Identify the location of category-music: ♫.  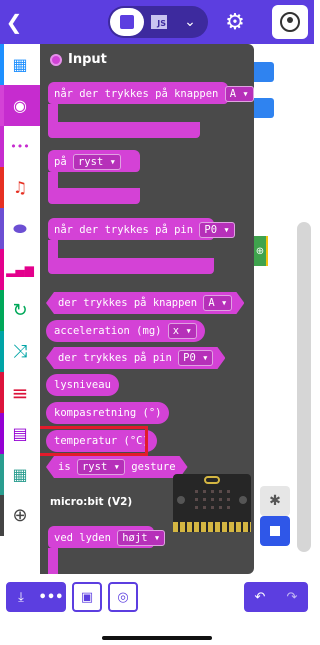
(20, 187).